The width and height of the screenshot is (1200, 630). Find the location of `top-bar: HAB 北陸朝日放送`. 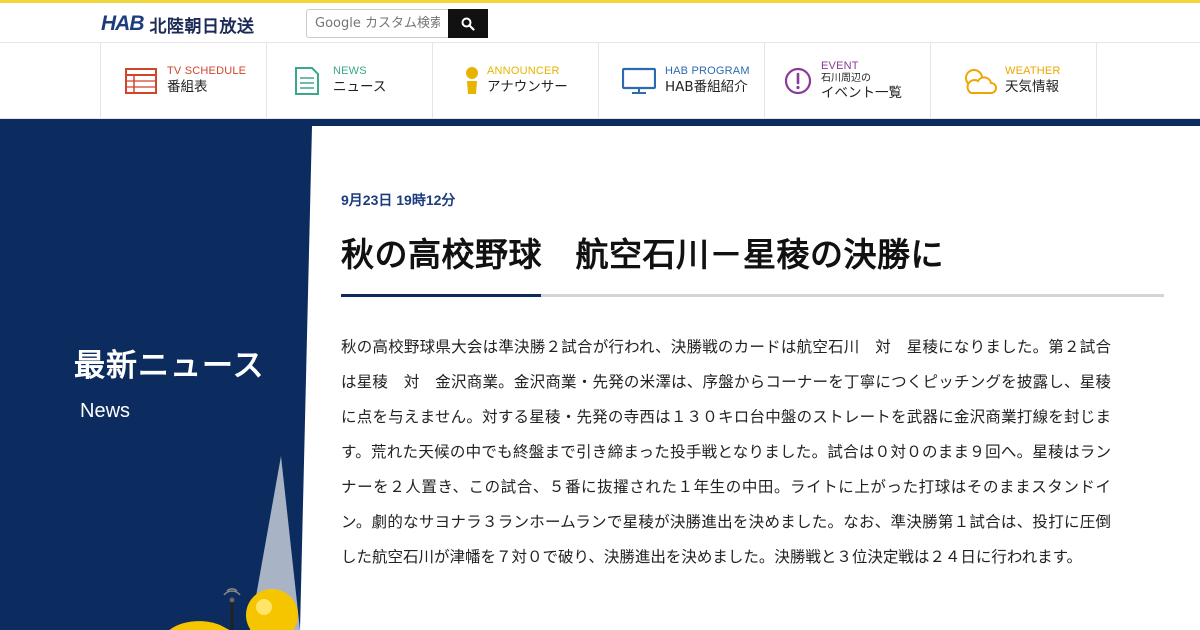

top-bar: HAB 北陸朝日放送 is located at coordinates (600, 21).